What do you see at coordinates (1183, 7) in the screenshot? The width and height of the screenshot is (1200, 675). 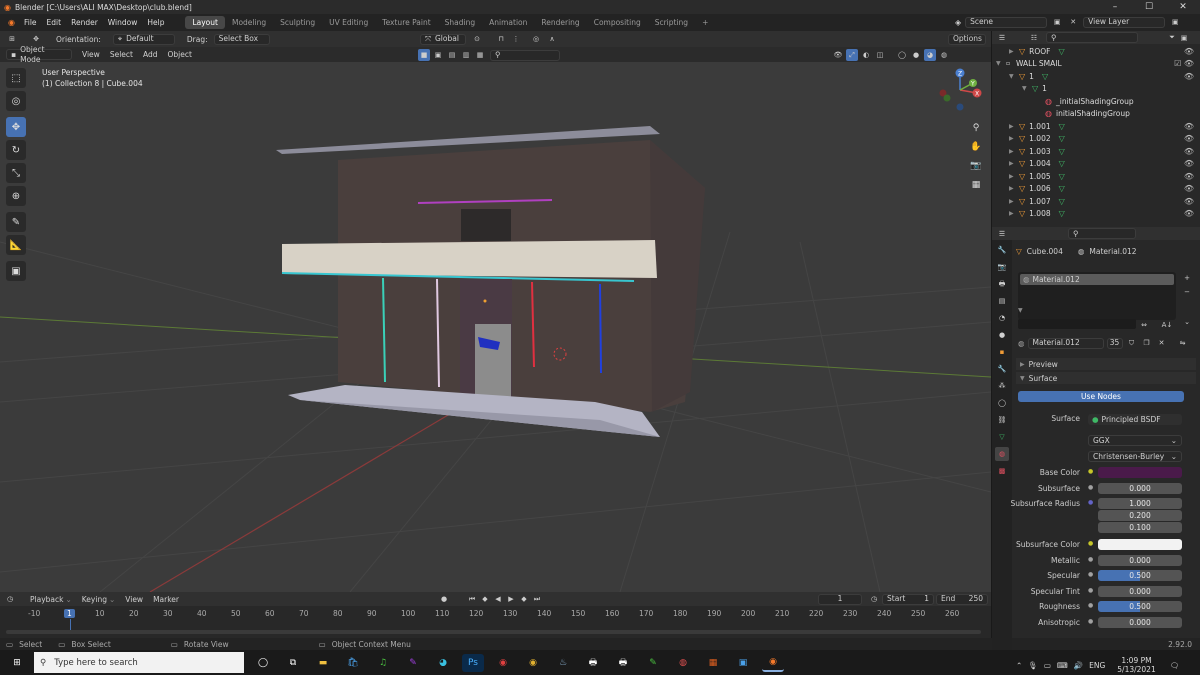 I see `close-button: ✕` at bounding box center [1183, 7].